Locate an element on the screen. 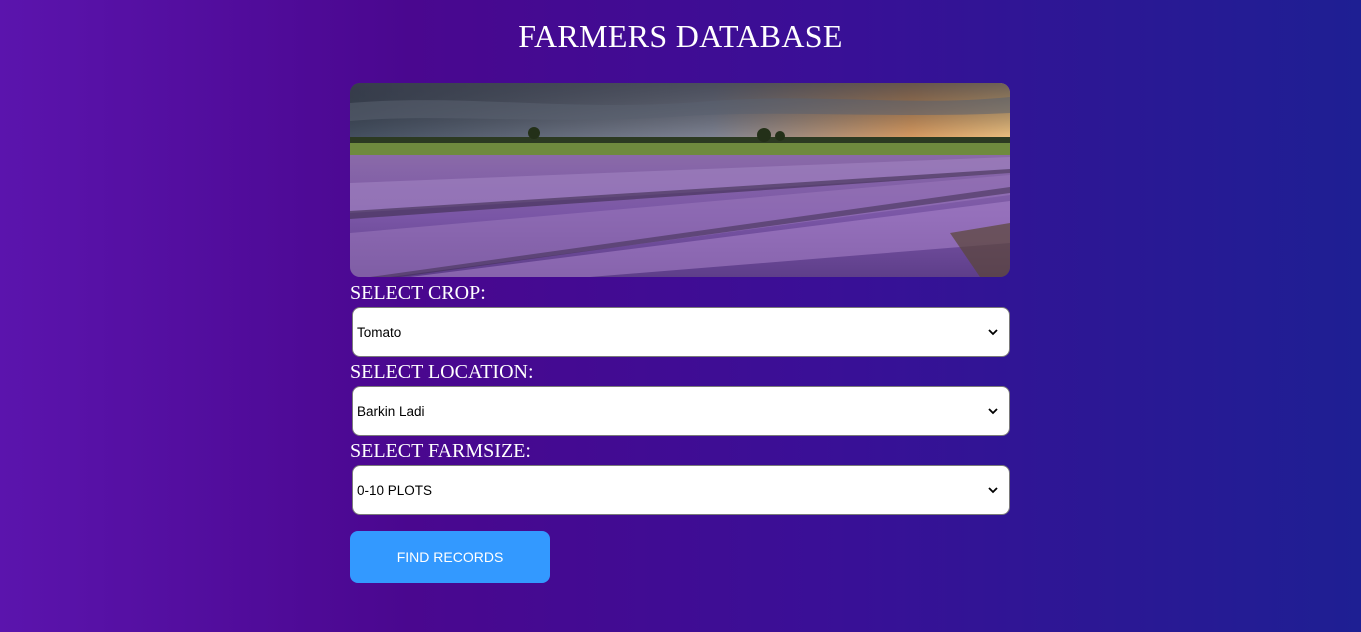 This screenshot has width=1361, height=632. crop-label: SELECT CROP: is located at coordinates (418, 293).